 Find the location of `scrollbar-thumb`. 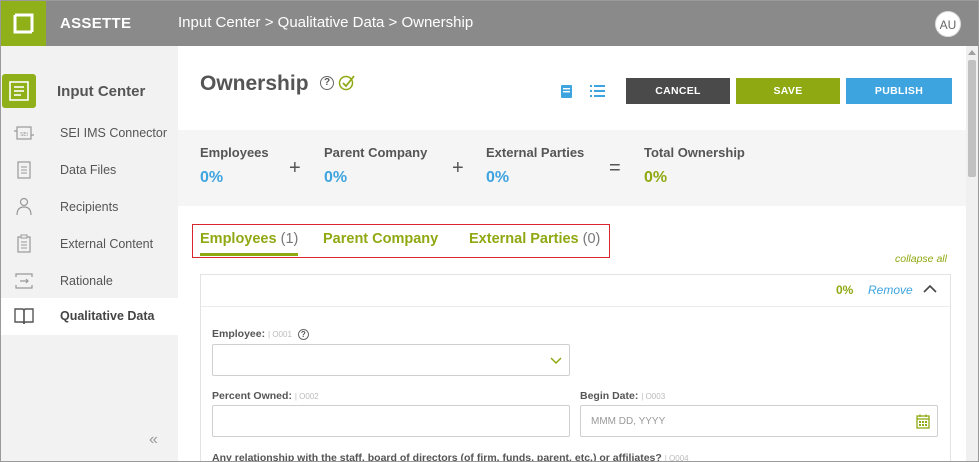

scrollbar-thumb is located at coordinates (972, 118).